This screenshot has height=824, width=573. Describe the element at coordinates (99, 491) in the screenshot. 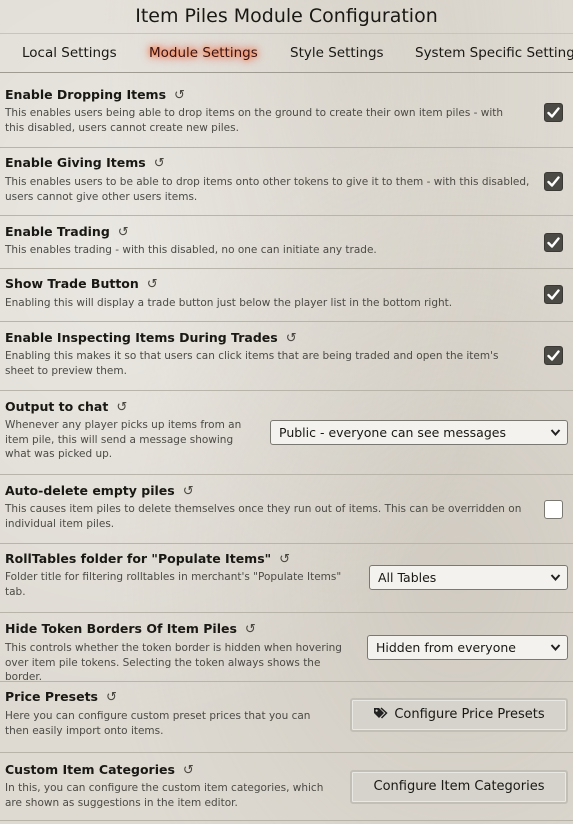

I see `setting-label: Auto-delete empty piles ↺` at that location.